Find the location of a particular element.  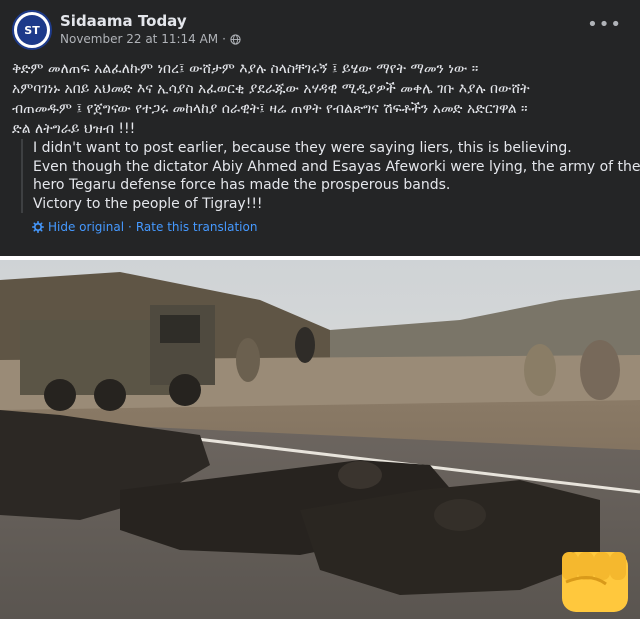

post-meta: November 22 at 11:14 AM · is located at coordinates (150, 39).